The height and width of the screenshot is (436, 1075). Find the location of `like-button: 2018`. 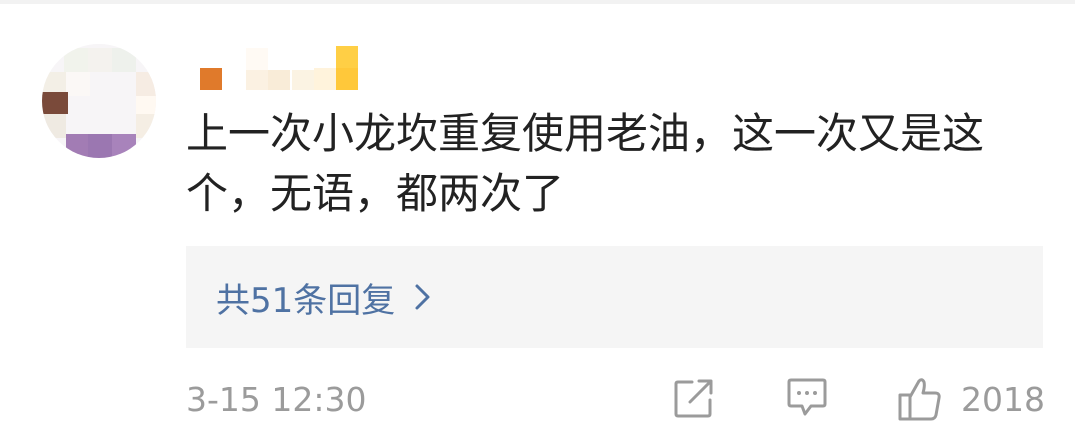

like-button: 2018 is located at coordinates (971, 399).